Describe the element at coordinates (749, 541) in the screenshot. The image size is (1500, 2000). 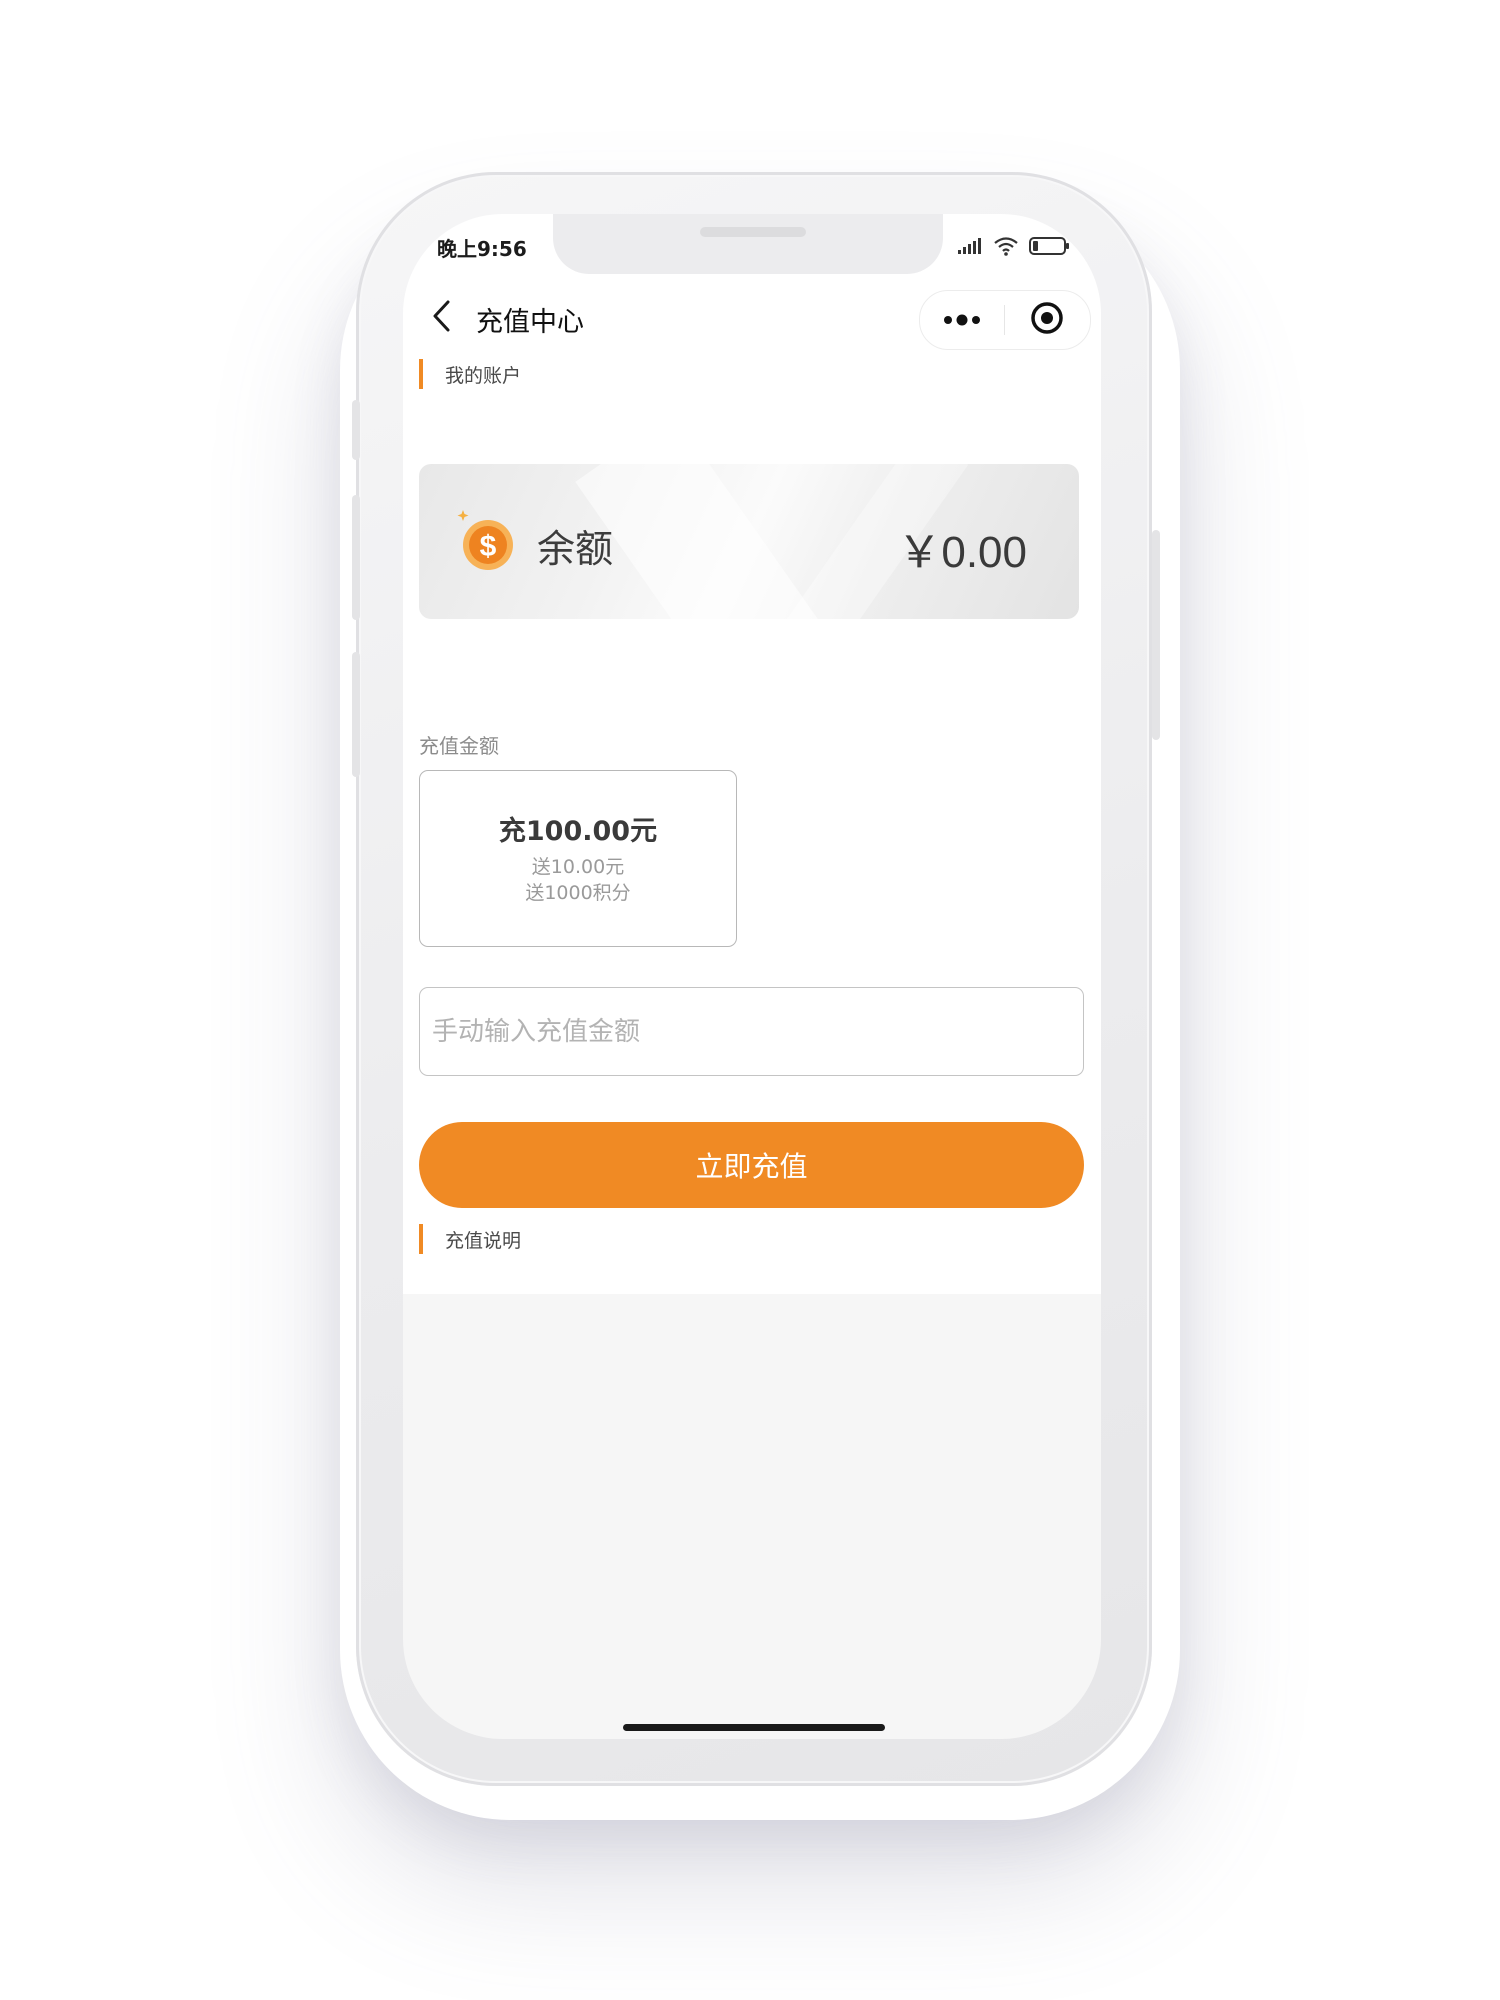
I see `balance-card: $ 余额 ￥0.00` at that location.